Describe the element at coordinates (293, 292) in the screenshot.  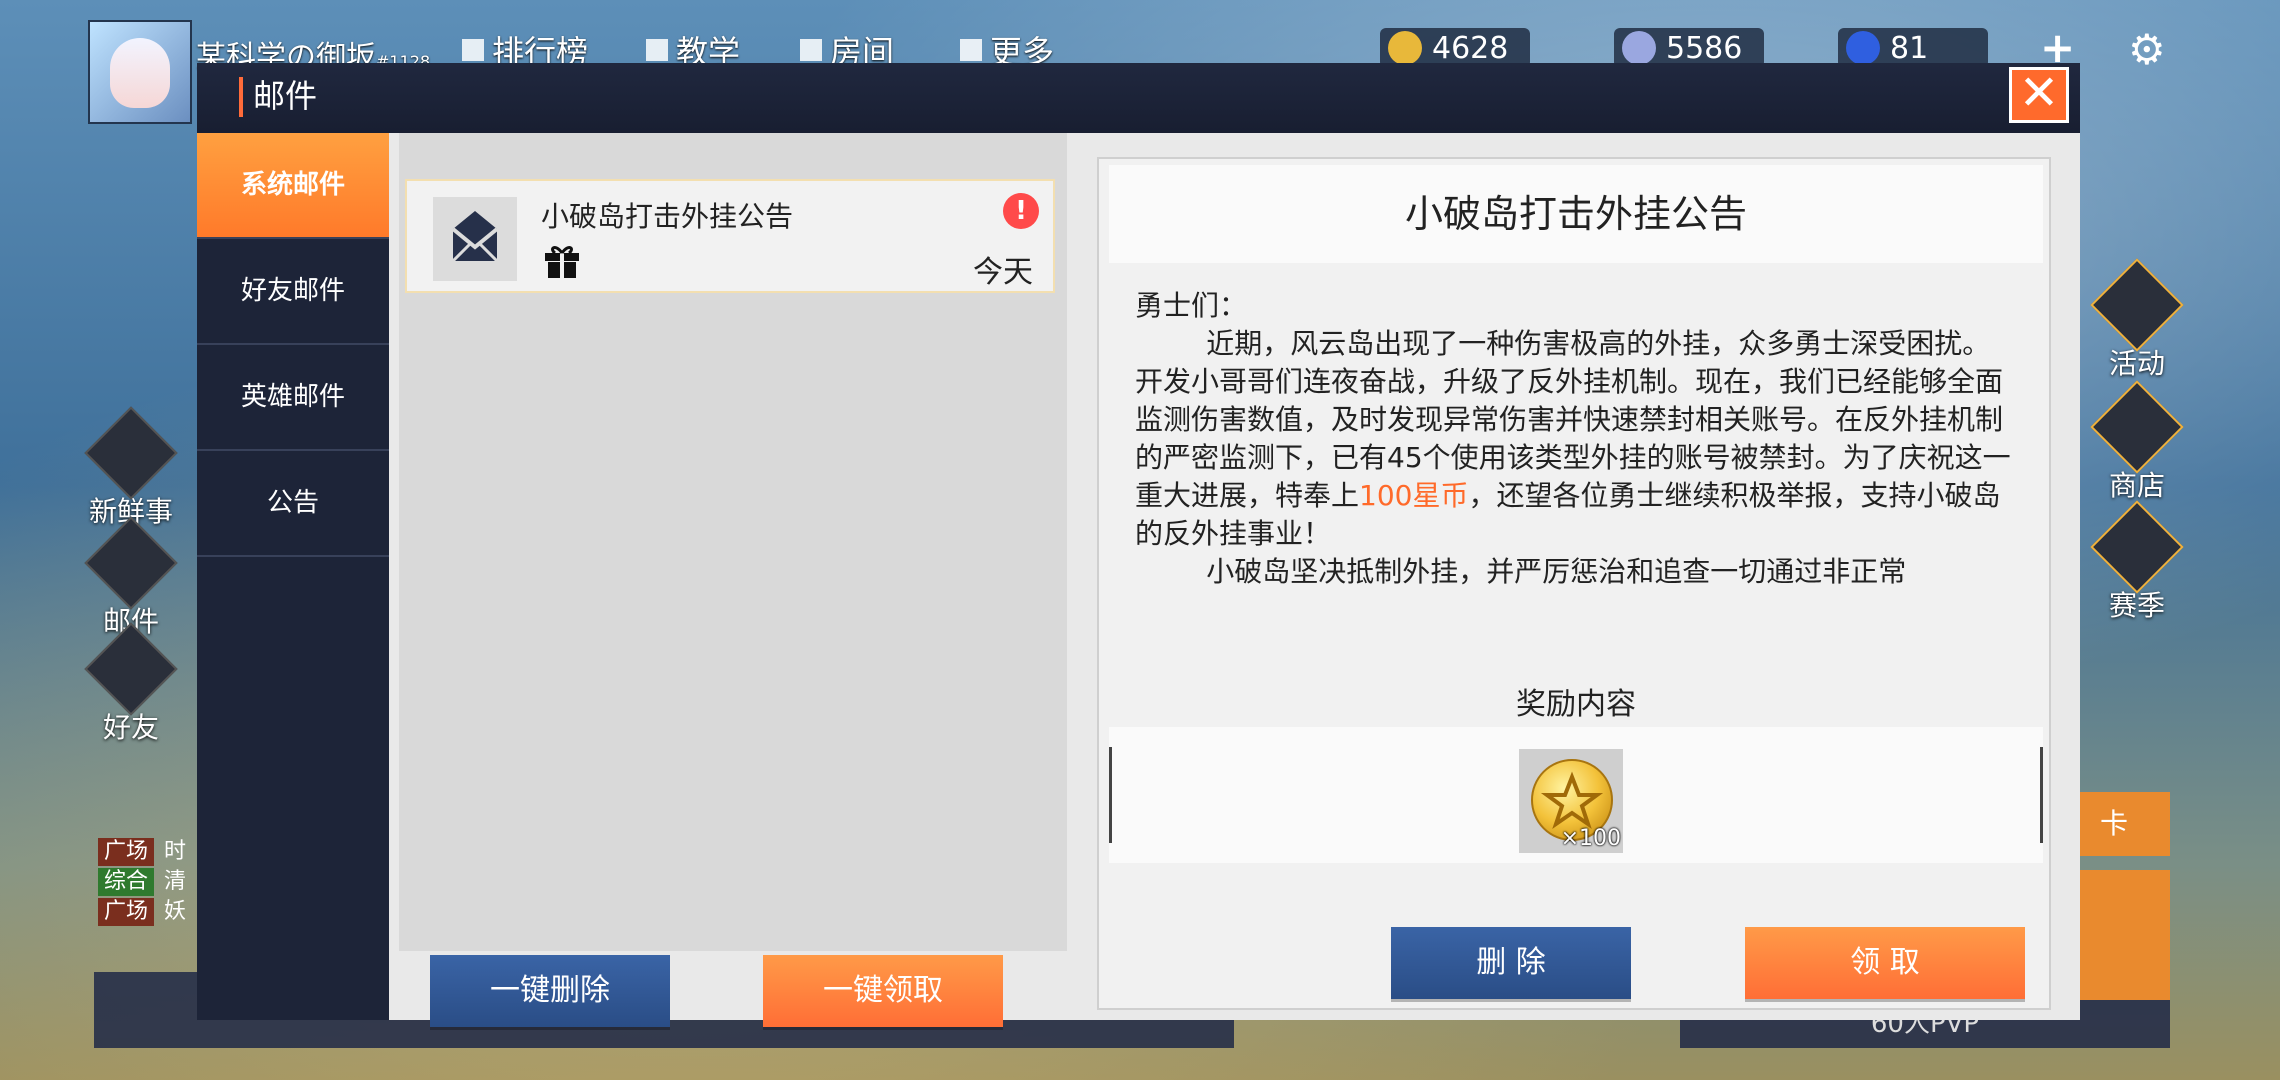
I see `tab-friend-mail: 好友邮件` at that location.